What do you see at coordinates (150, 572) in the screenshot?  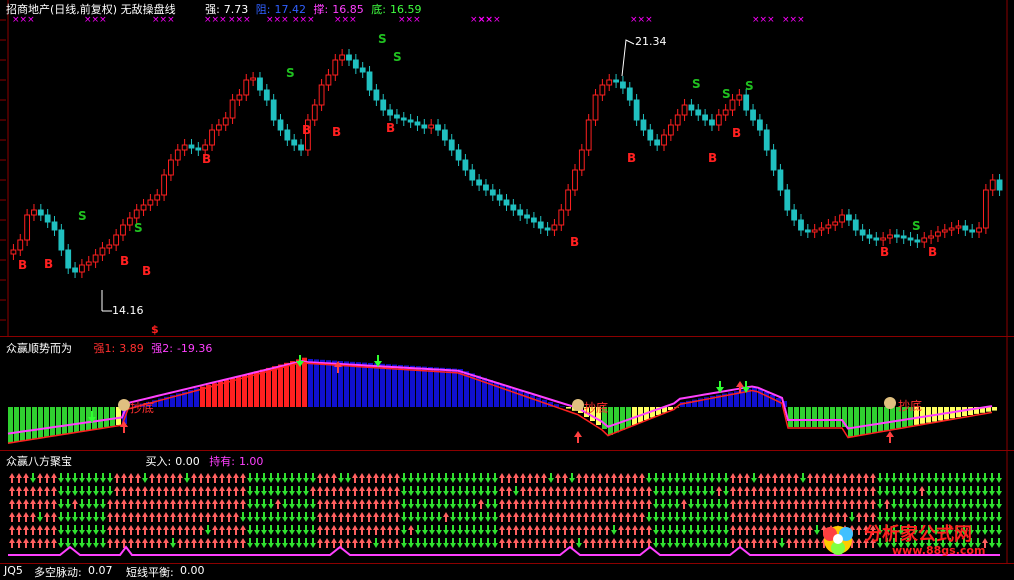 I see `short-balance-label: 短线平衡:` at bounding box center [150, 572].